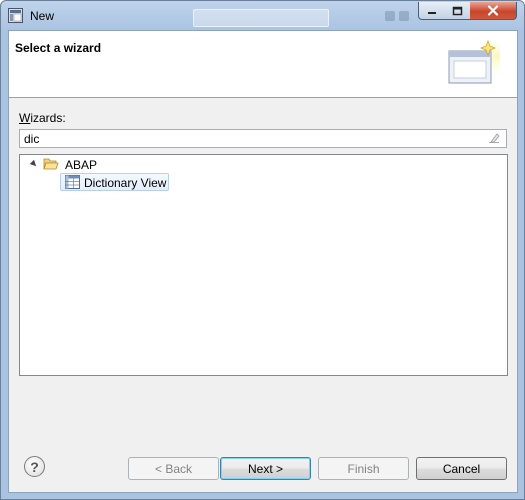 This screenshot has width=525, height=500. I want to click on tree-item-label: Dictionary View, so click(125, 183).